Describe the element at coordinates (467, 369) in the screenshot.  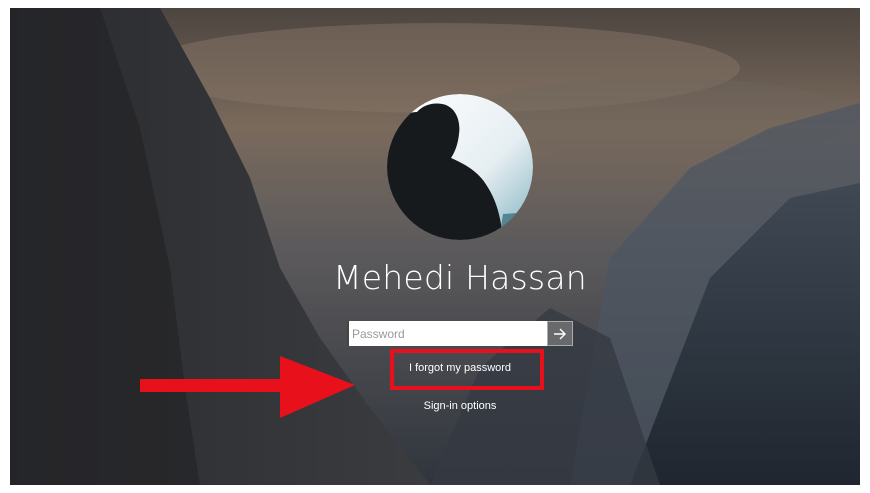
I see `annotation-highlight-box` at that location.